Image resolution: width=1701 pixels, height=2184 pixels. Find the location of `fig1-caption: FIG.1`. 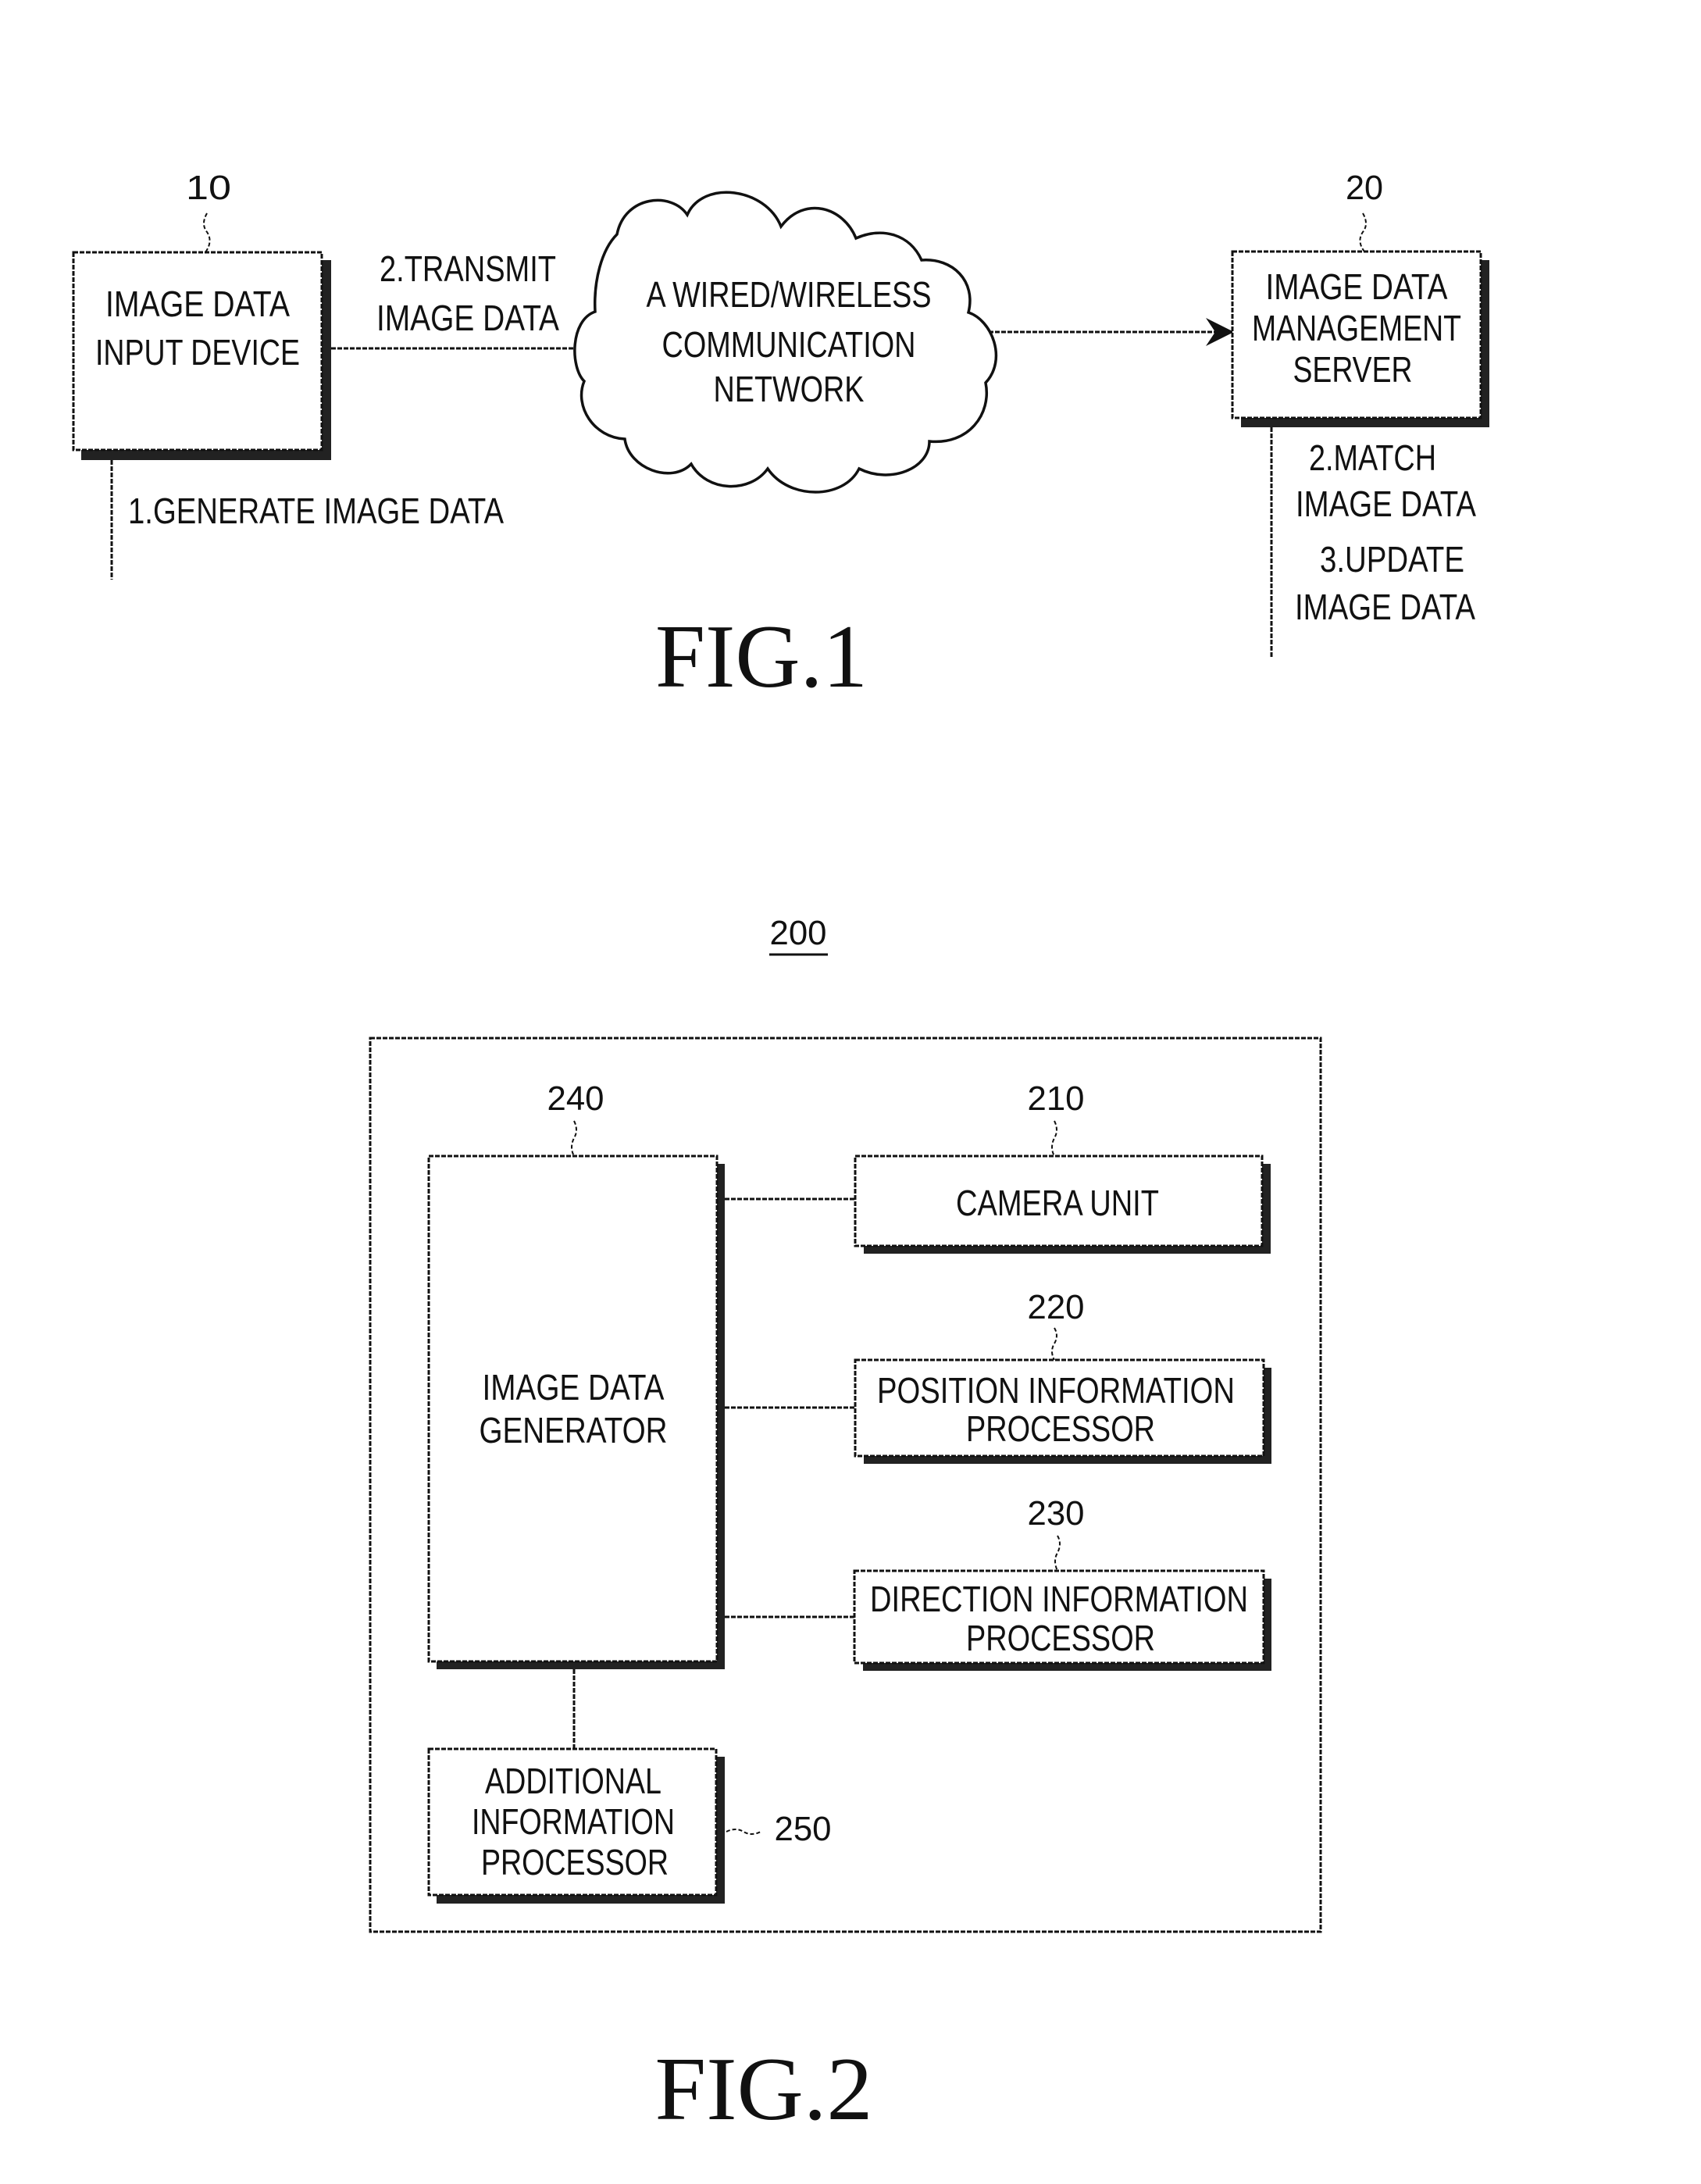

fig1-caption: FIG.1 is located at coordinates (761, 657).